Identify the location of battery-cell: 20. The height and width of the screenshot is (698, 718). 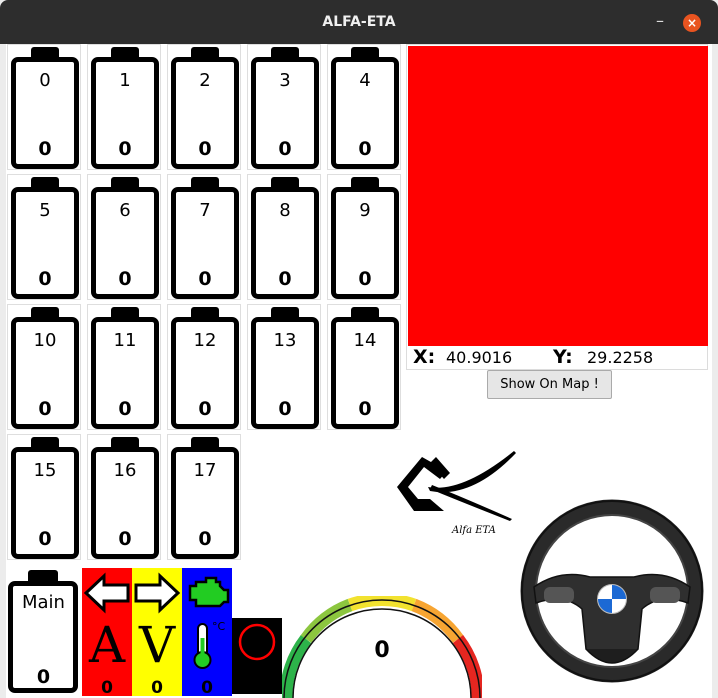
(204, 107).